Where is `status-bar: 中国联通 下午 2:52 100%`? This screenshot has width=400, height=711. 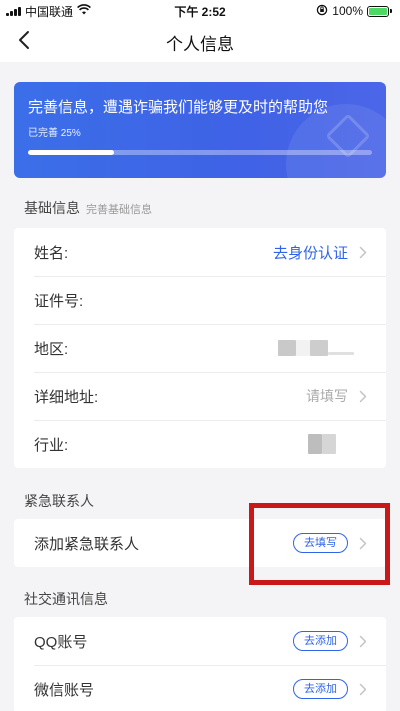 status-bar: 中国联通 下午 2:52 100% is located at coordinates (200, 11).